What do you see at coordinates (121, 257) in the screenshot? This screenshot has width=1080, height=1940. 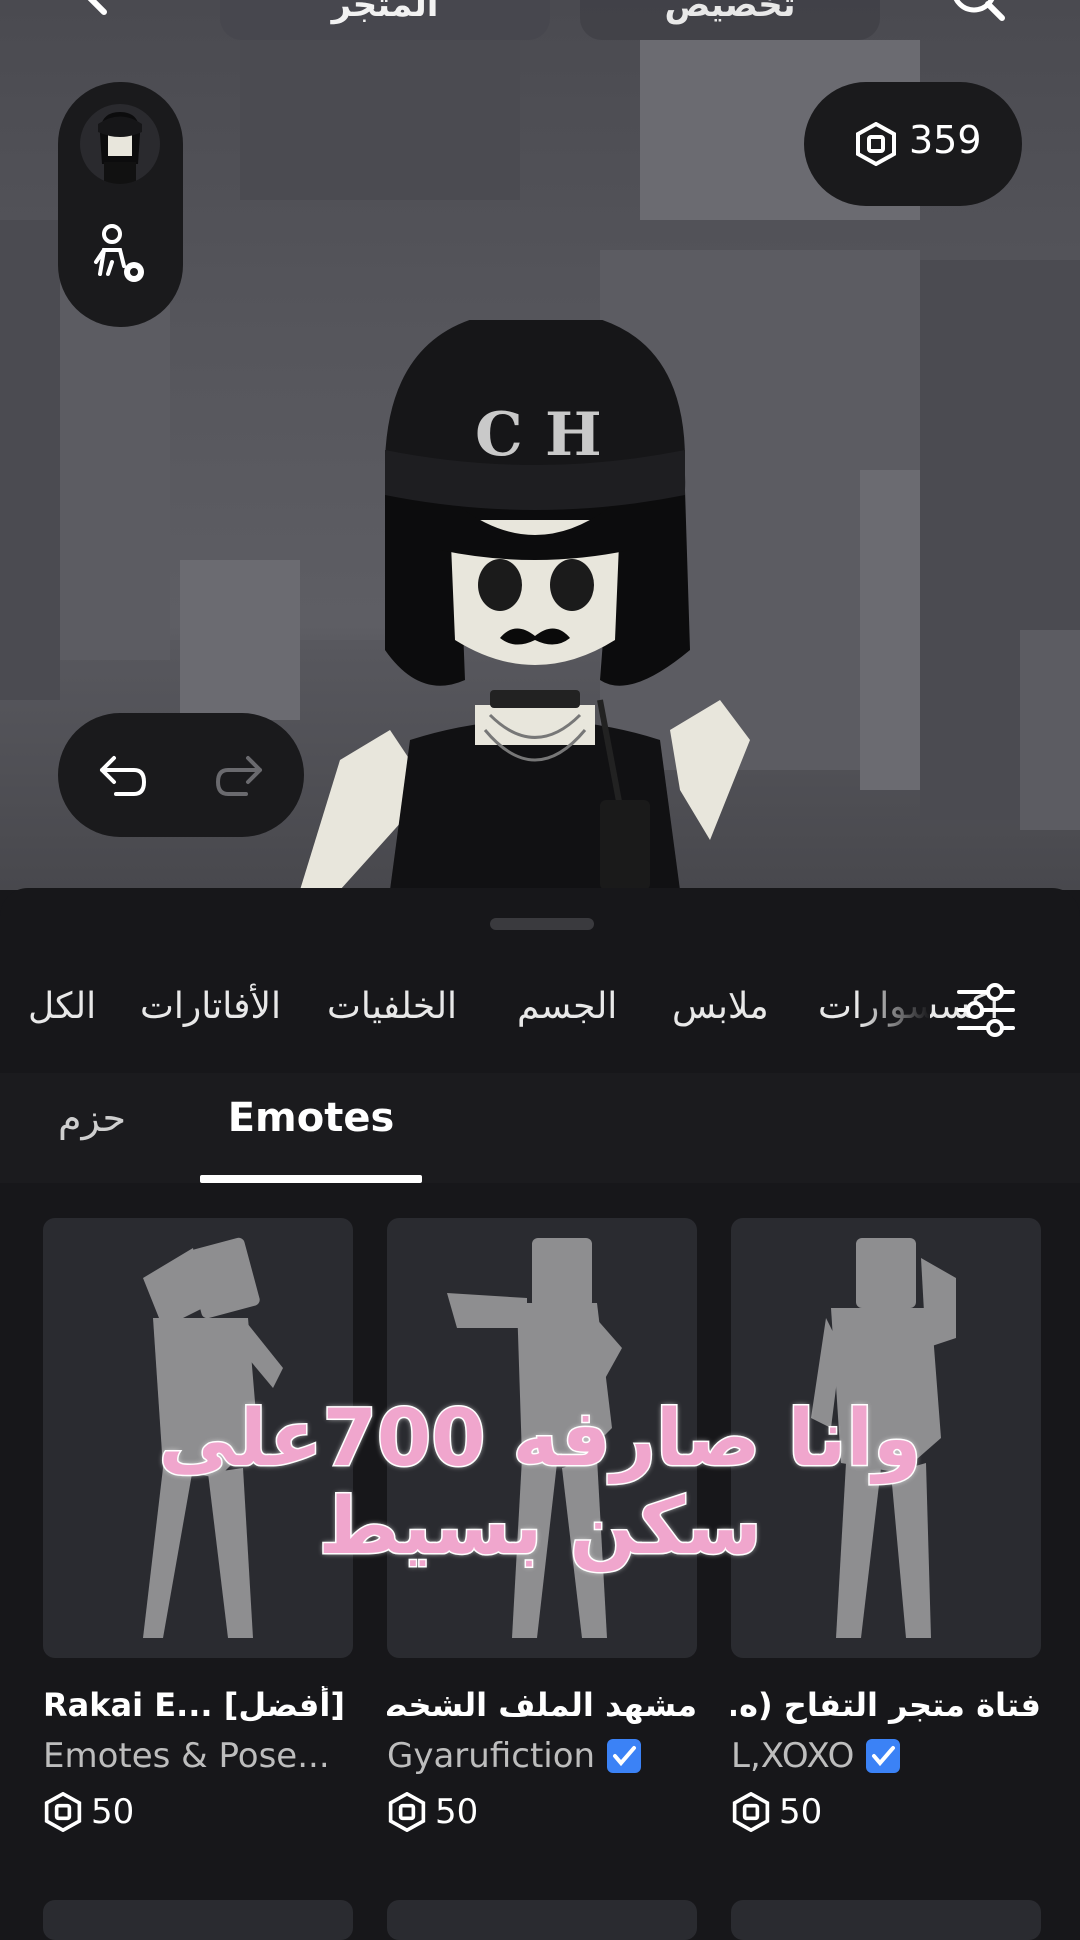 I see `avatar-settings-icon` at bounding box center [121, 257].